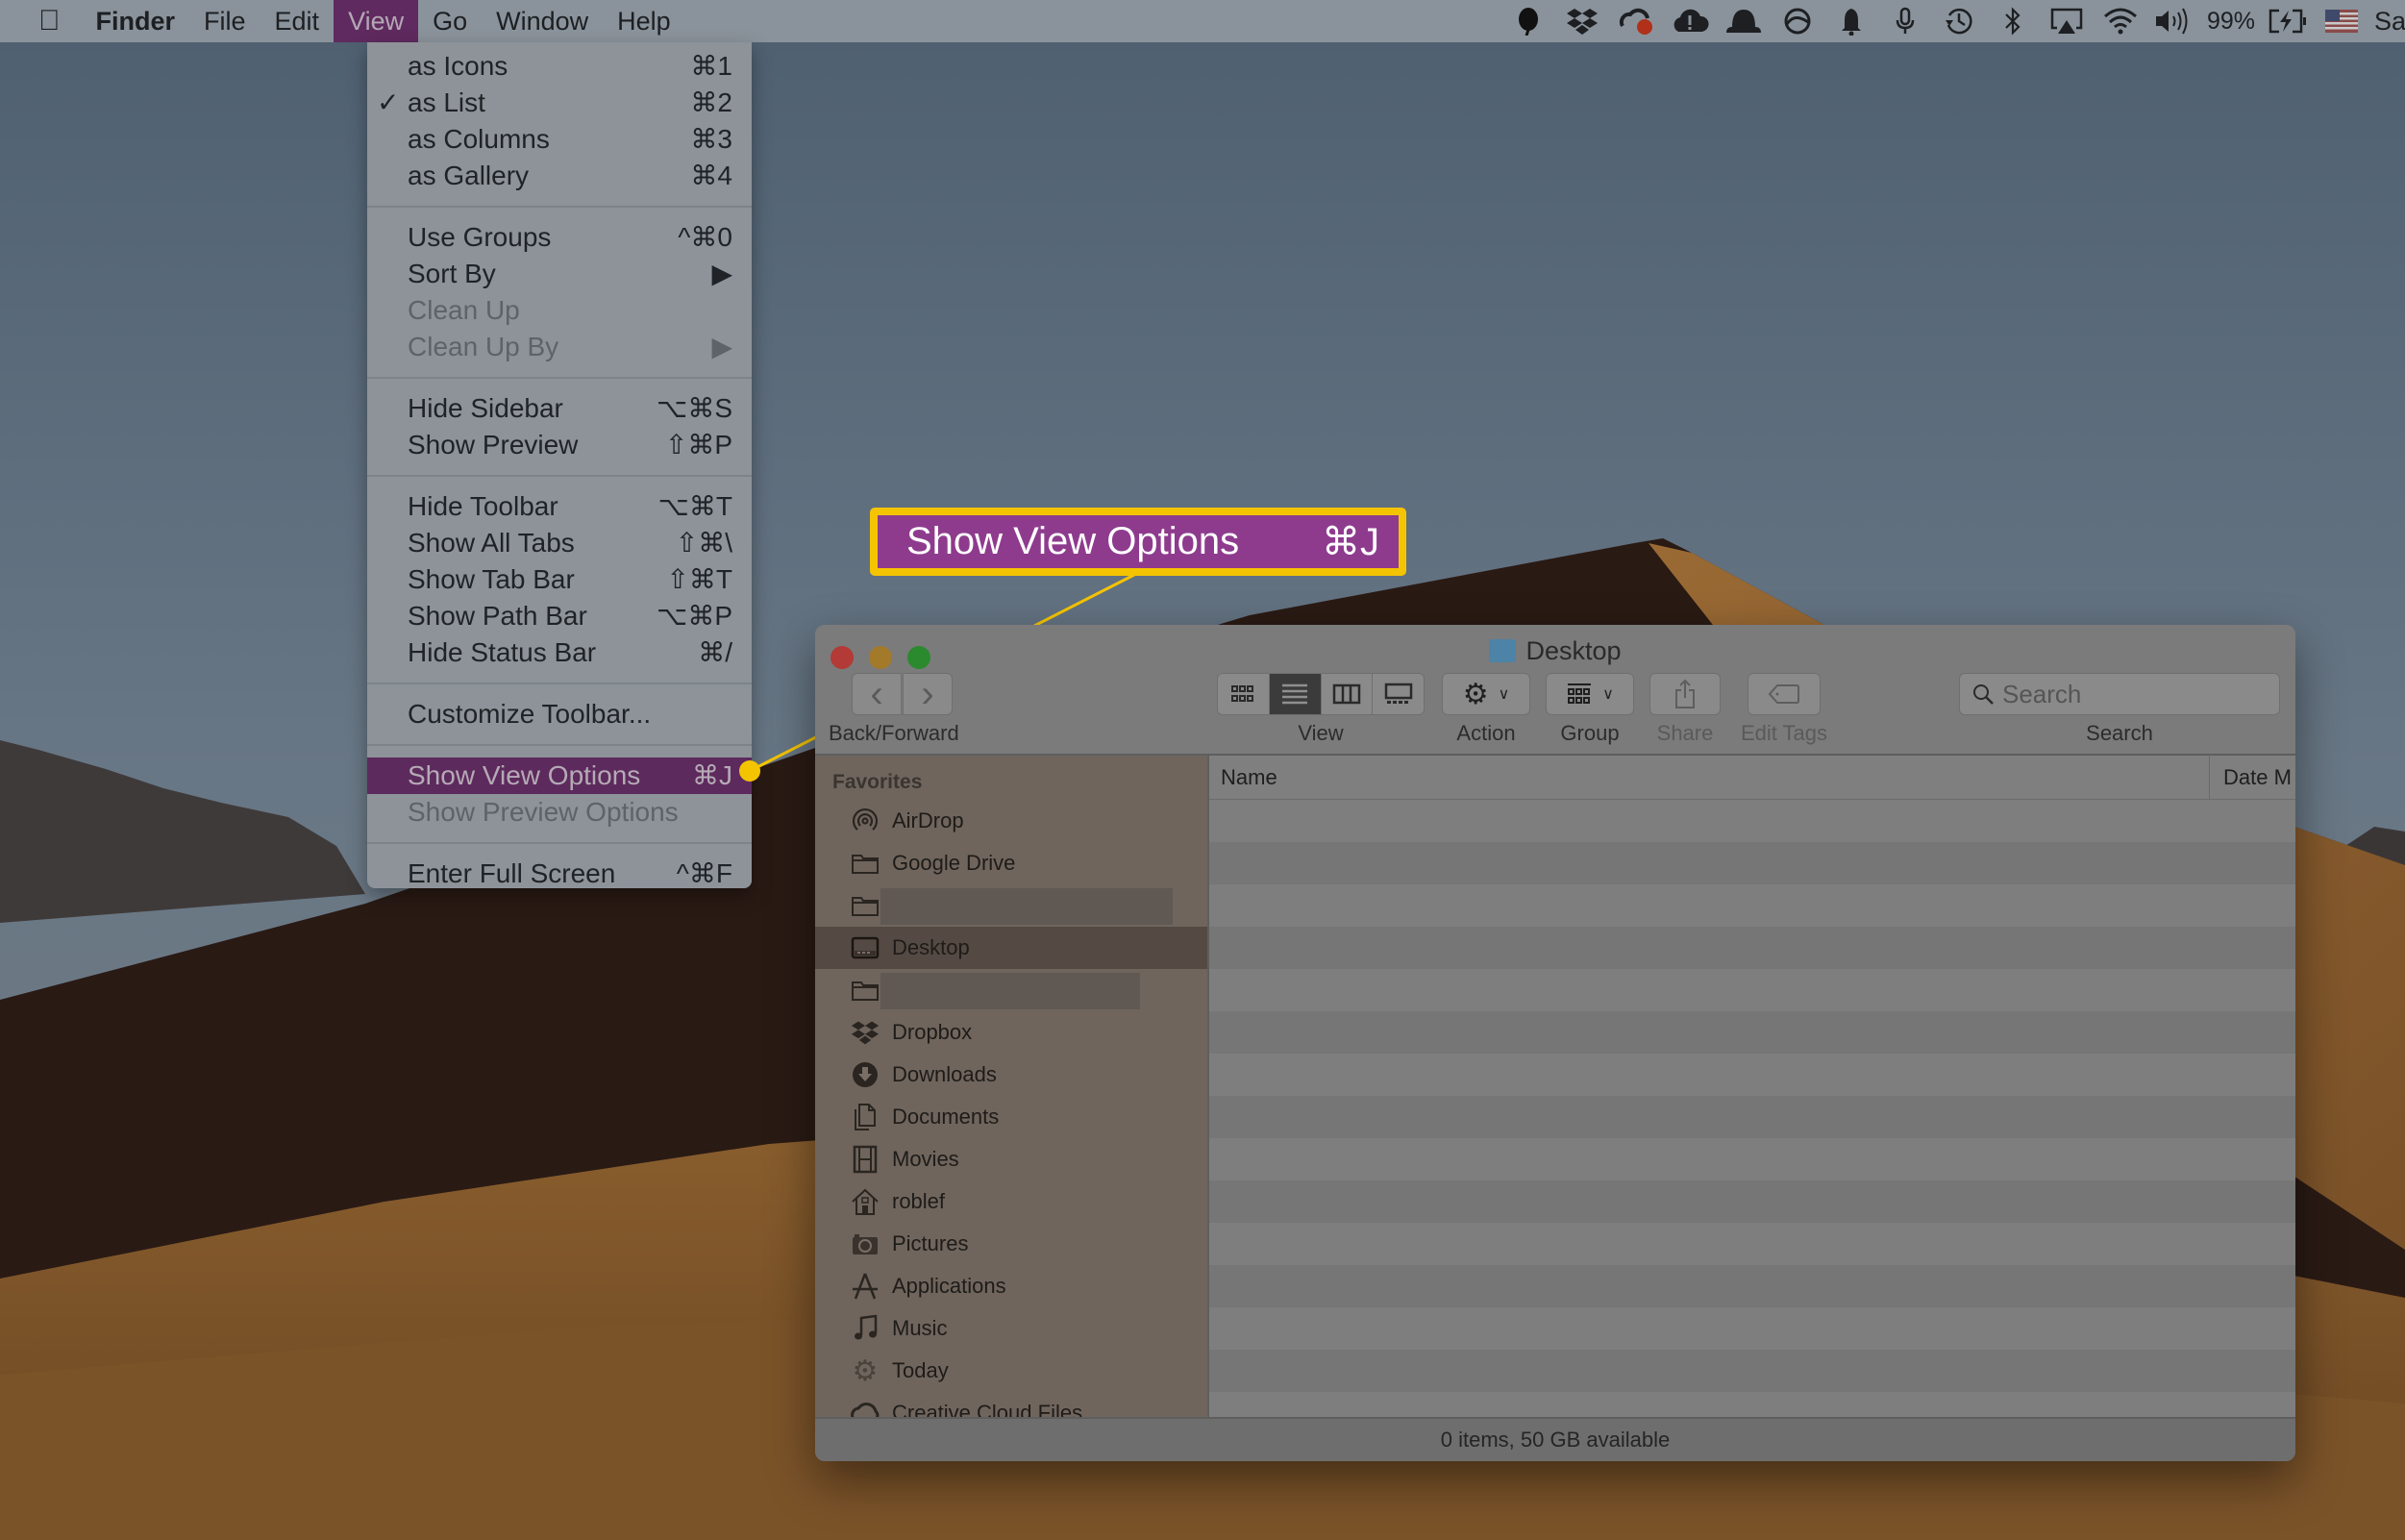  I want to click on user-name-truncated: Sa, so click(2386, 22).